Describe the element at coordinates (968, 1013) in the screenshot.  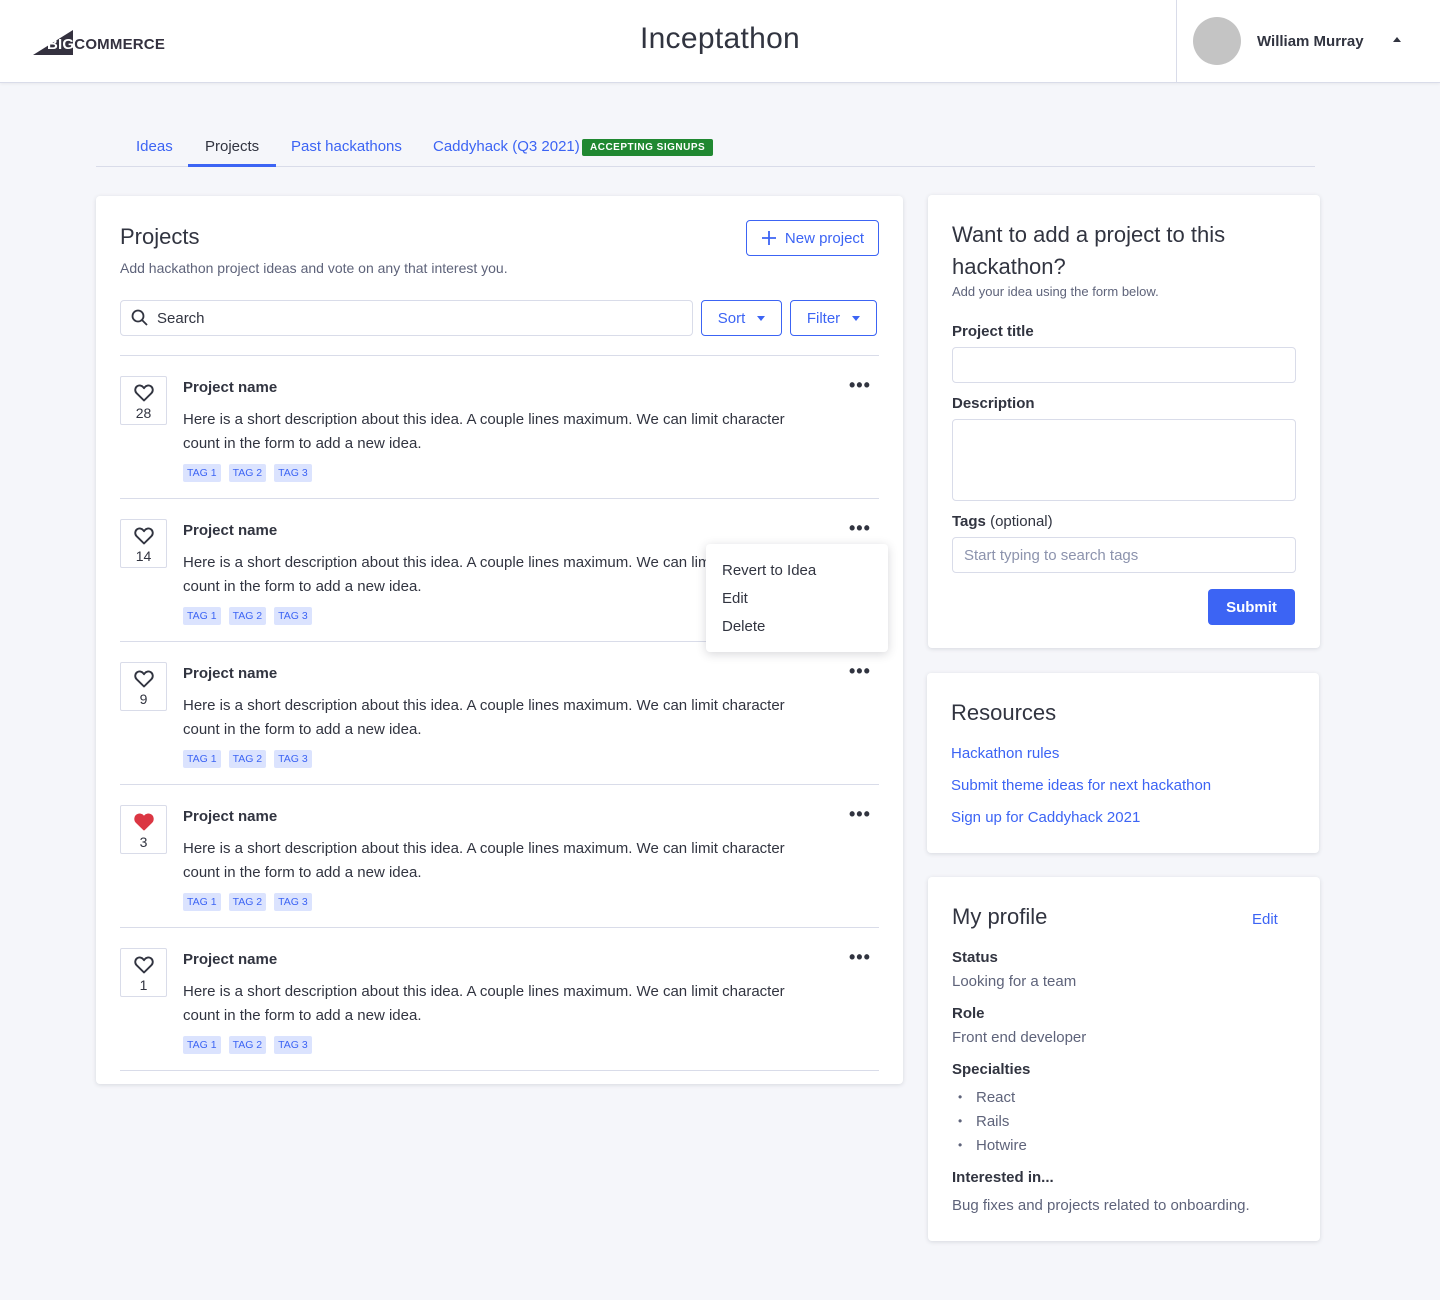
I see `role-label: Role` at that location.